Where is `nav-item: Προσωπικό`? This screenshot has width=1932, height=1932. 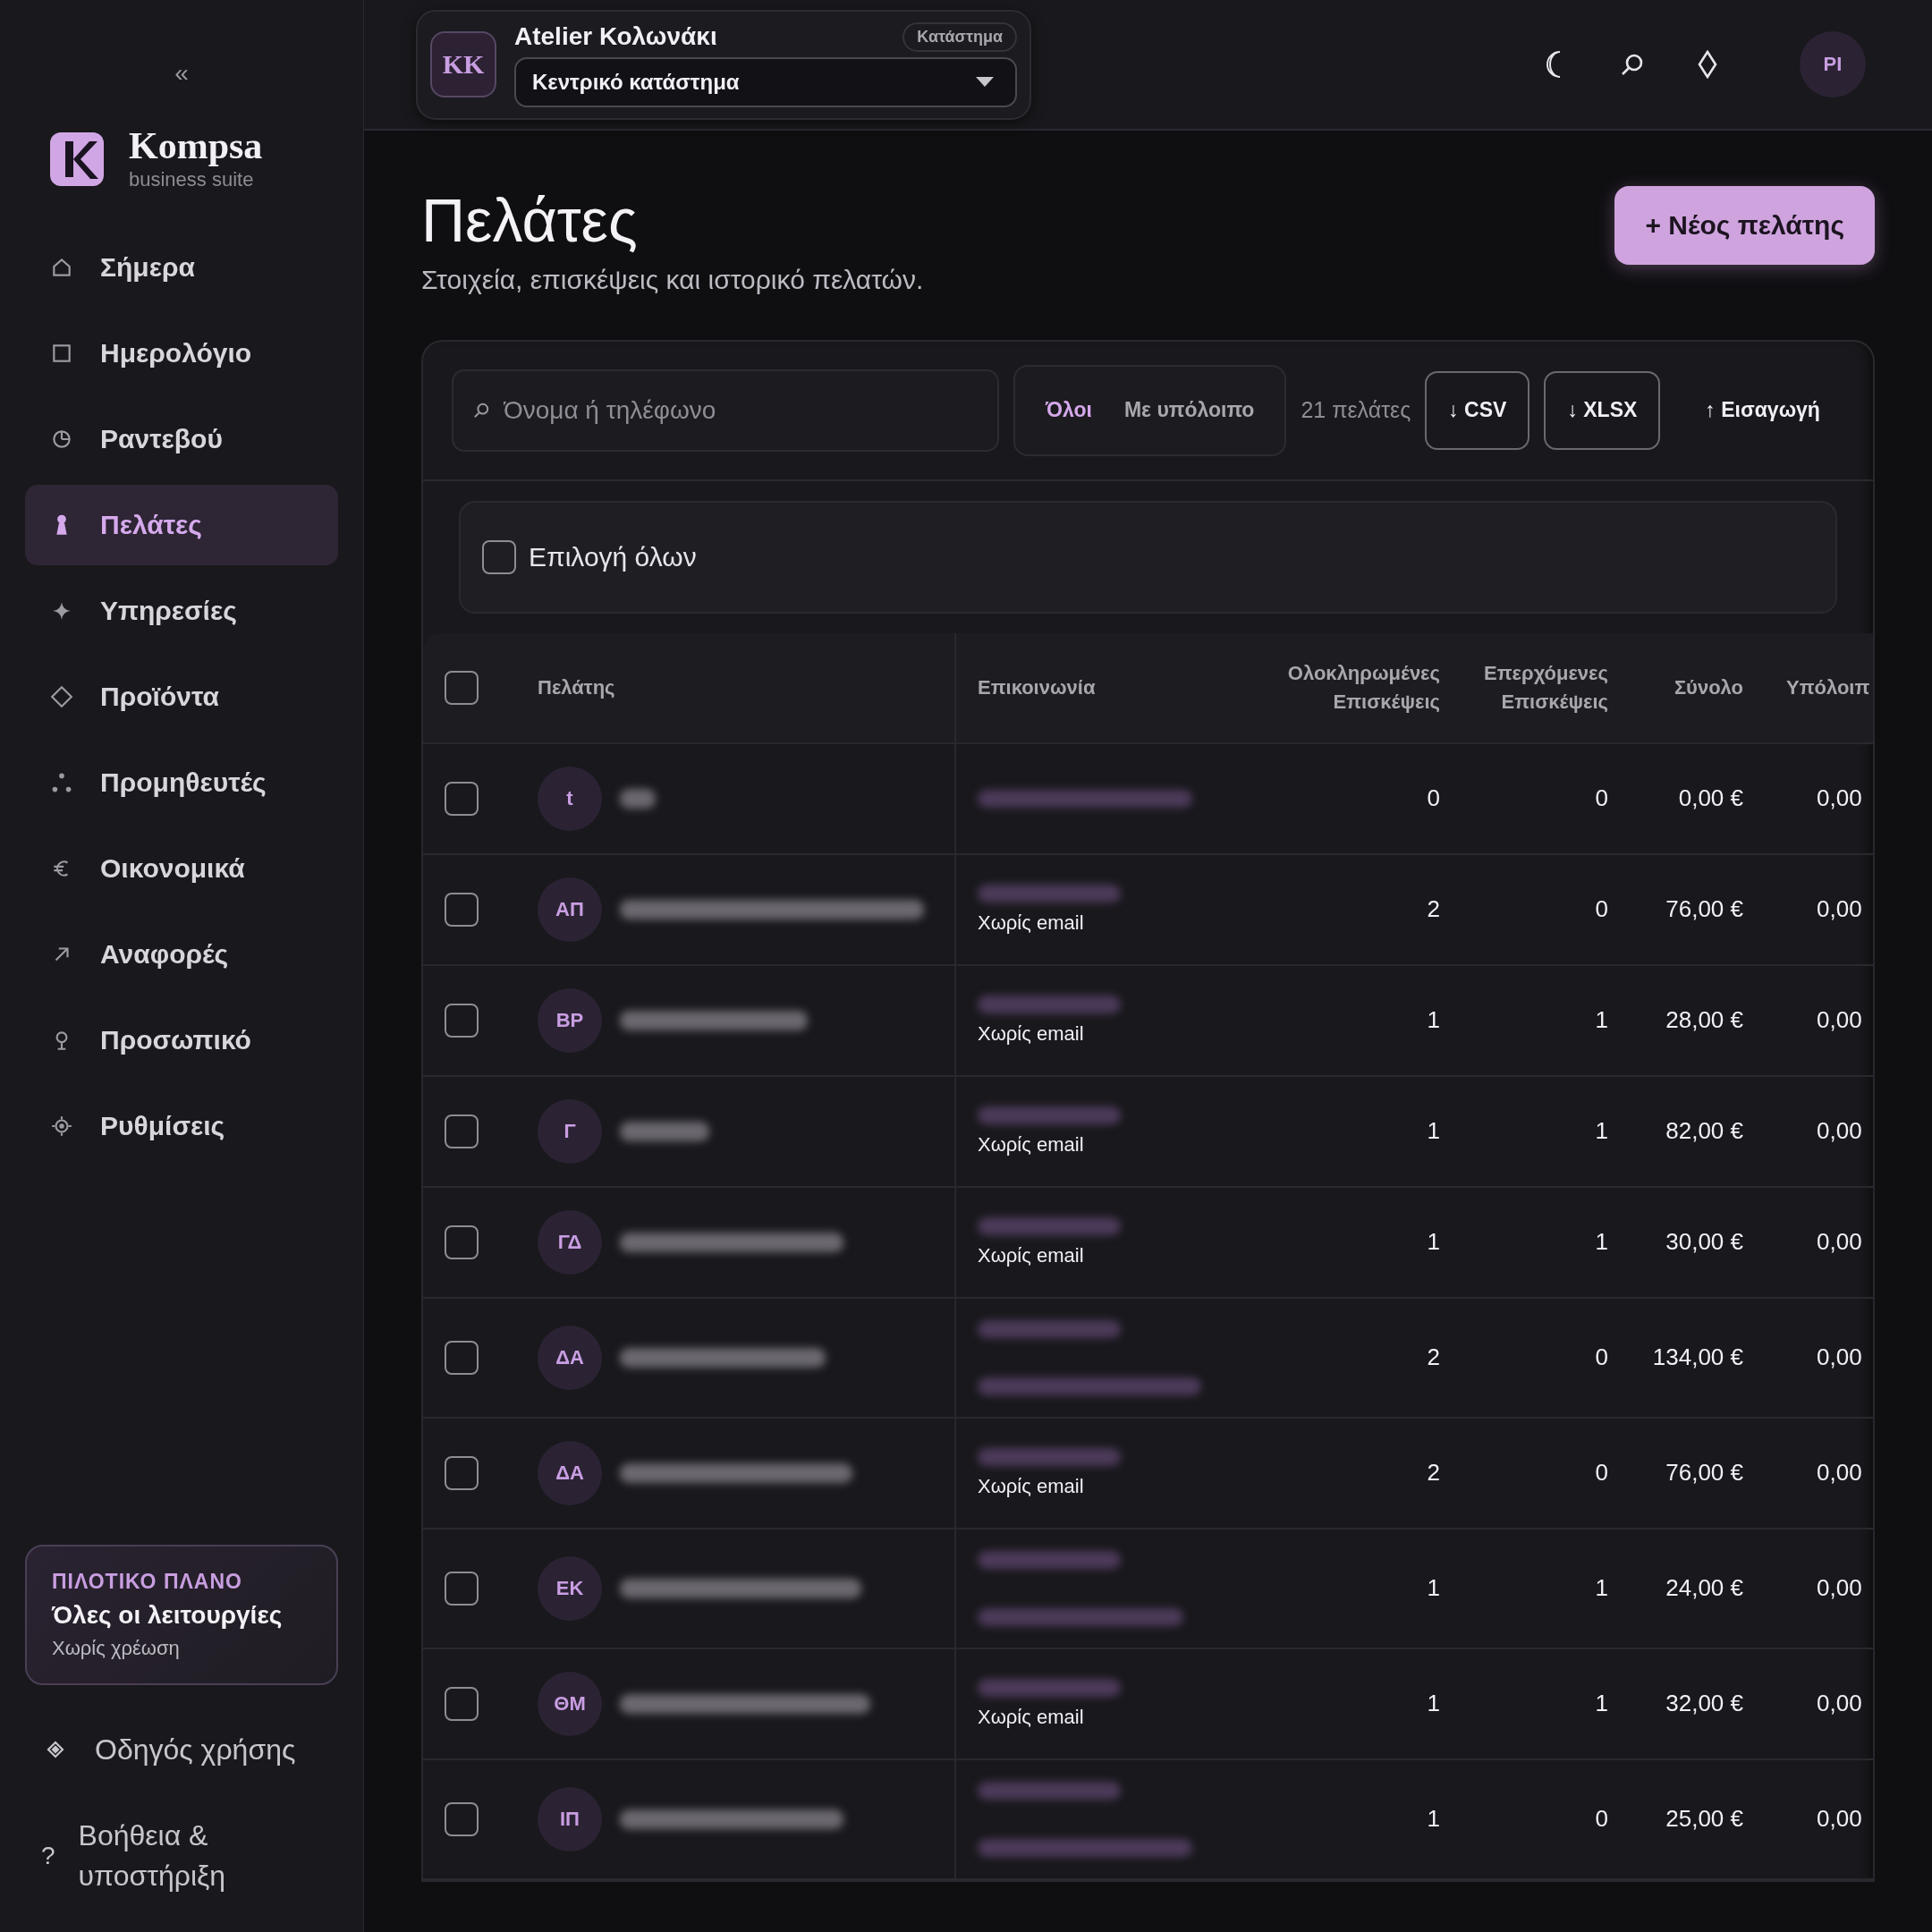 nav-item: Προσωπικό is located at coordinates (181, 1040).